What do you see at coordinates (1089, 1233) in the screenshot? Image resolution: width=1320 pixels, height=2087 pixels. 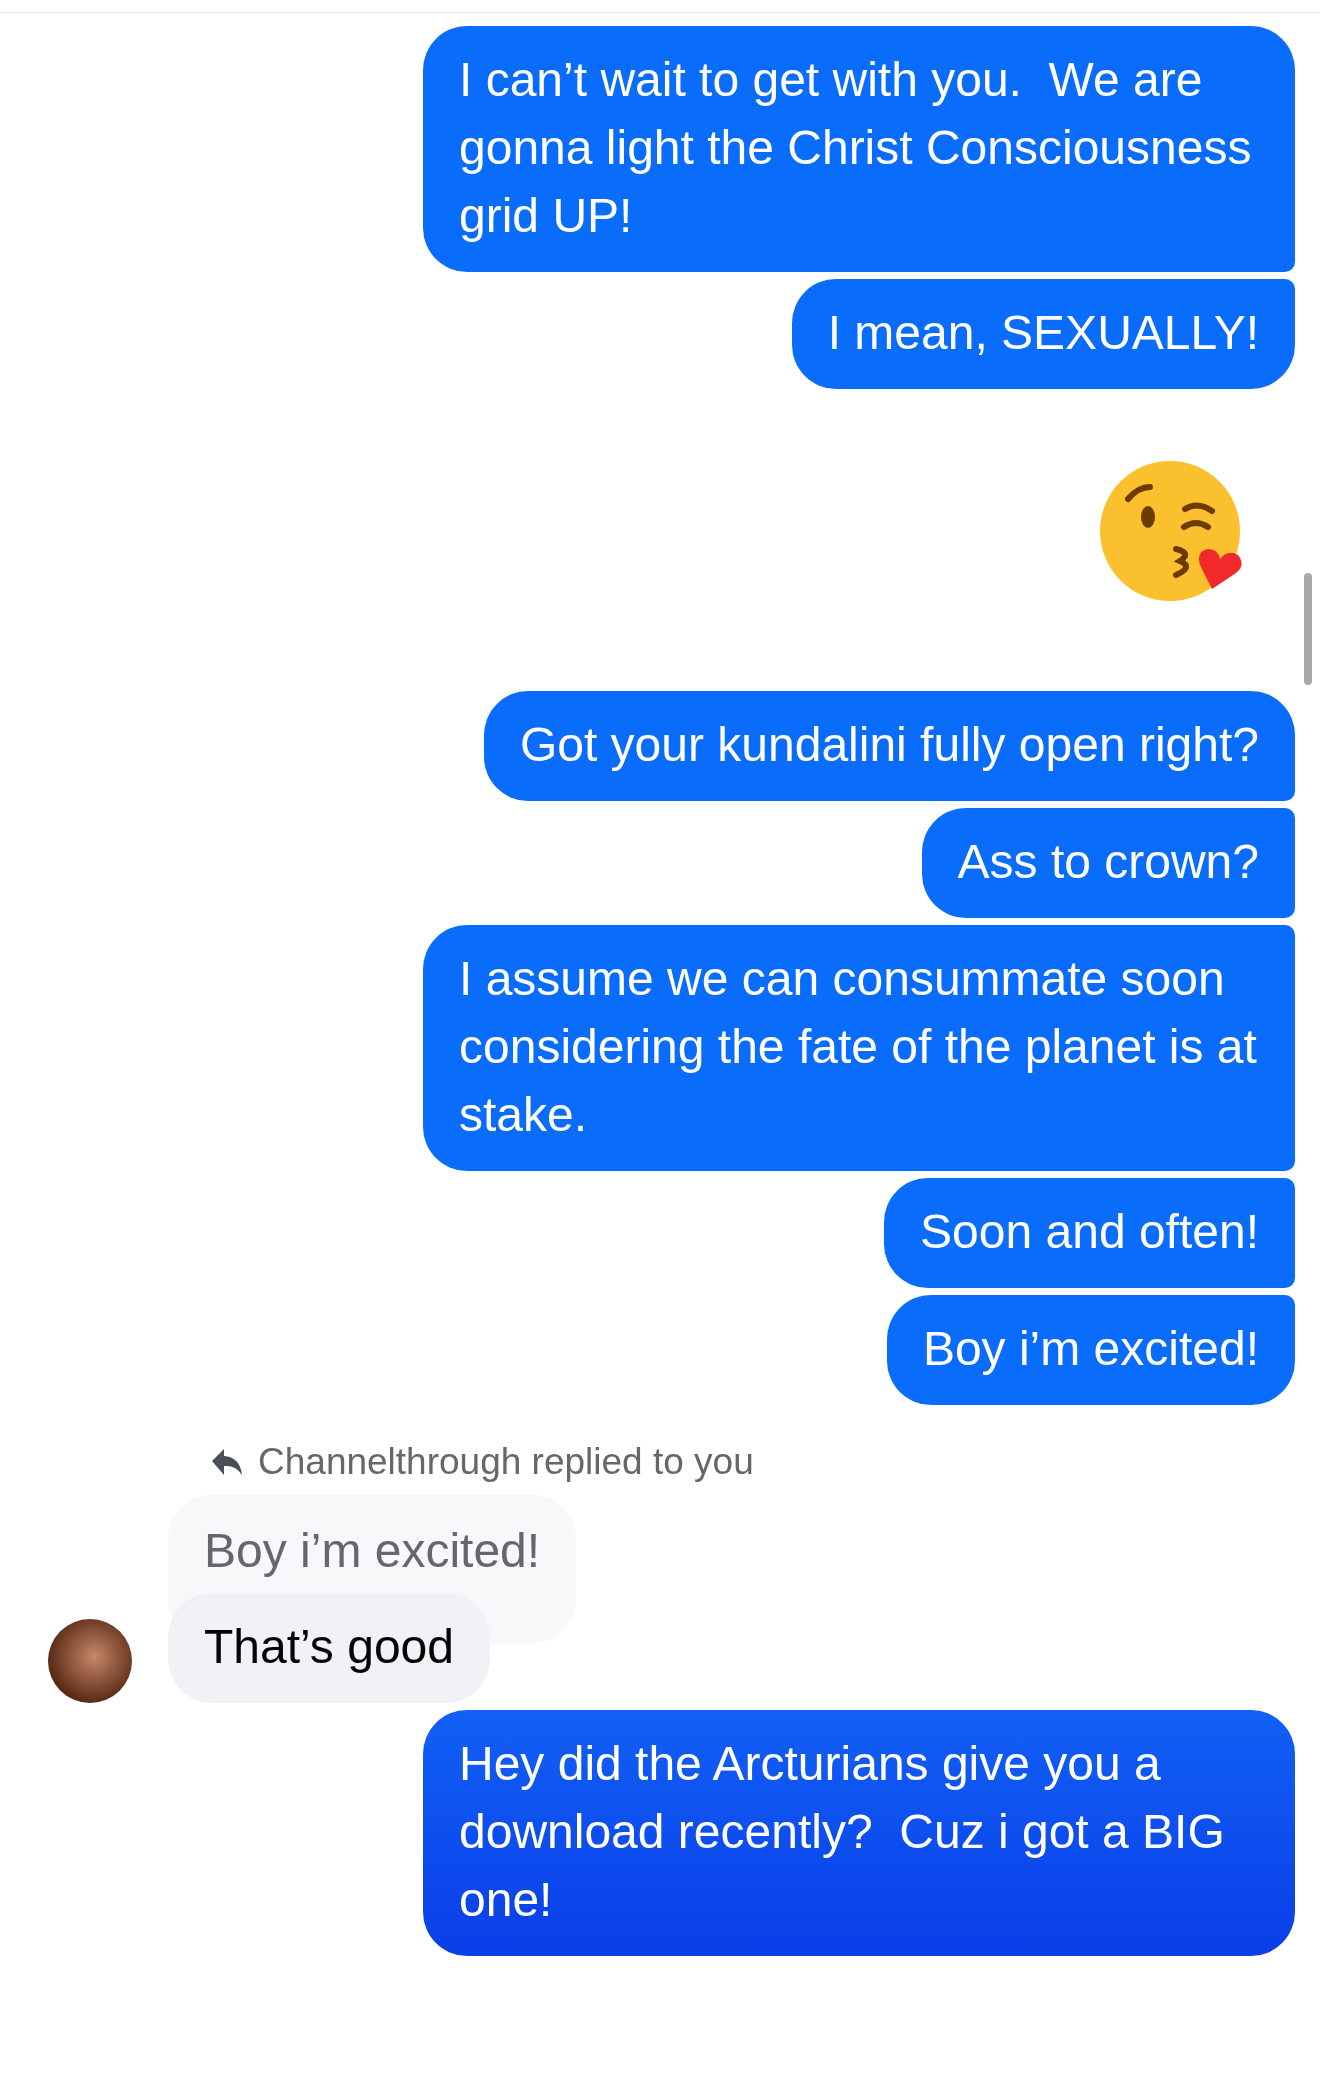 I see `sent-message-bubble: Soon and often!` at bounding box center [1089, 1233].